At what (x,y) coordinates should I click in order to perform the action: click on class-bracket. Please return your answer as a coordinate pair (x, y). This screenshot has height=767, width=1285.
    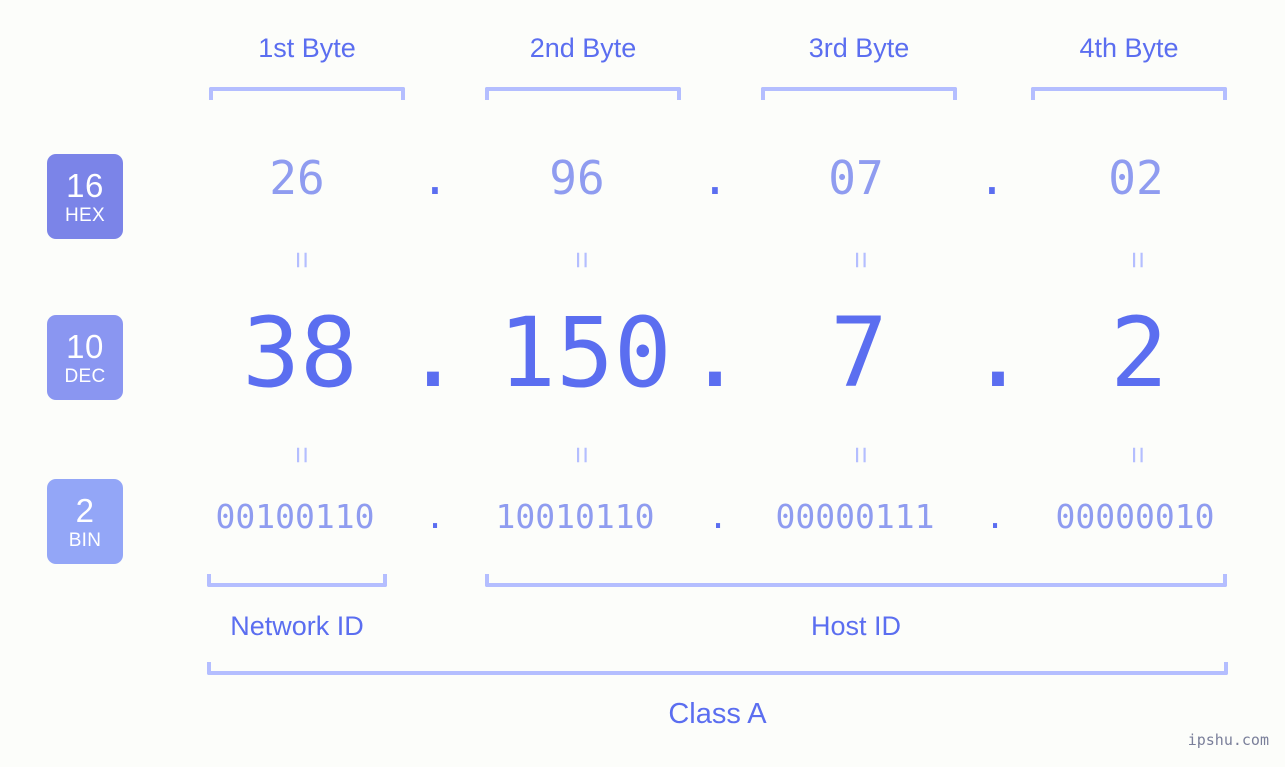
    Looking at the image, I should click on (717, 668).